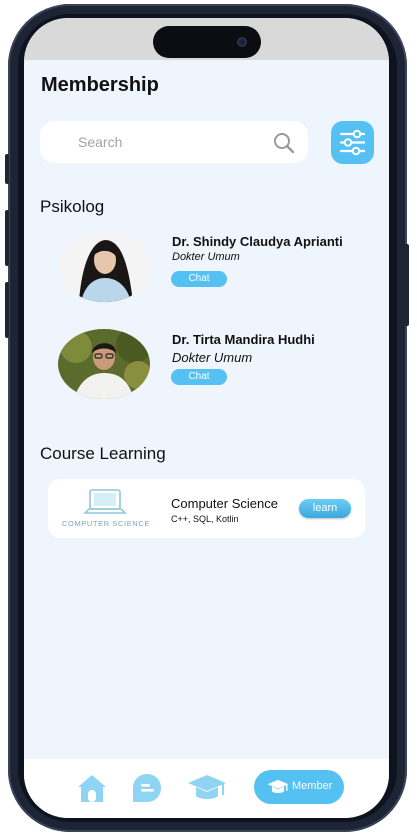  What do you see at coordinates (174, 142) in the screenshot?
I see `search-input: Search` at bounding box center [174, 142].